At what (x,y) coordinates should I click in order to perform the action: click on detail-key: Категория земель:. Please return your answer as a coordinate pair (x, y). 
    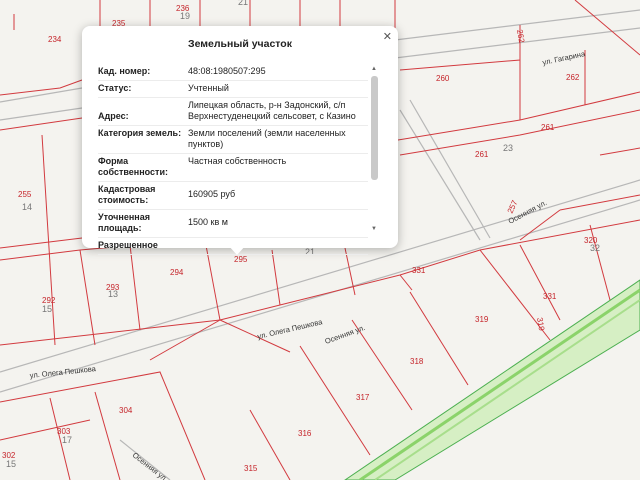
    Looking at the image, I should click on (140, 133).